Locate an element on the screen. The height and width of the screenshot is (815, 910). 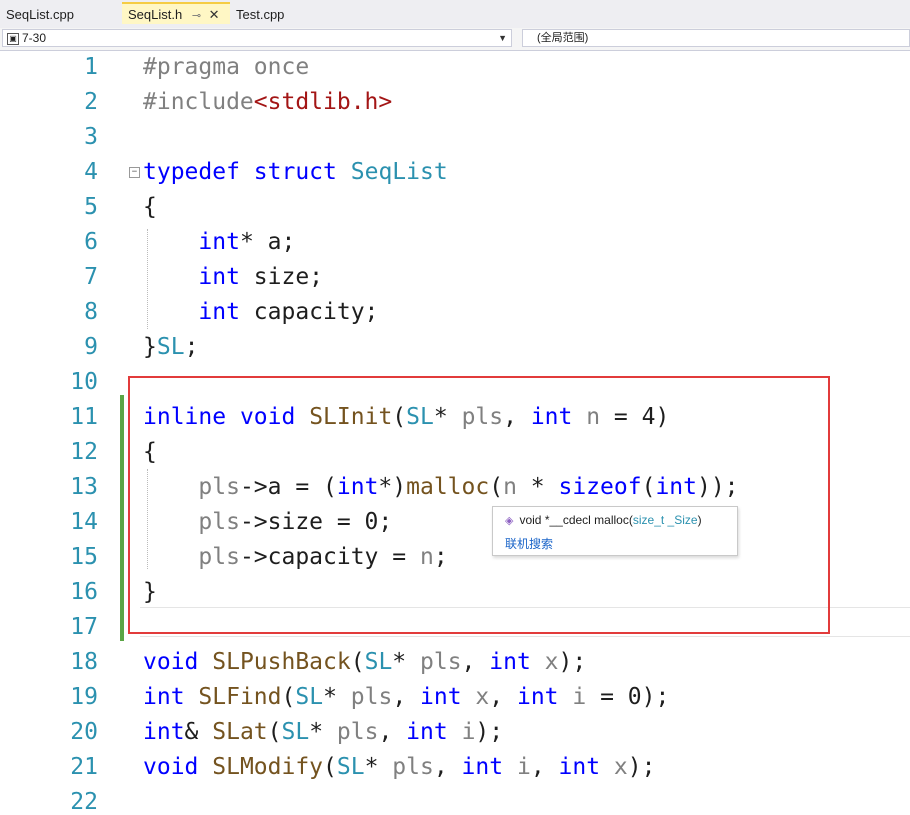
pin-icon: ⊸ is located at coordinates (196, 16).